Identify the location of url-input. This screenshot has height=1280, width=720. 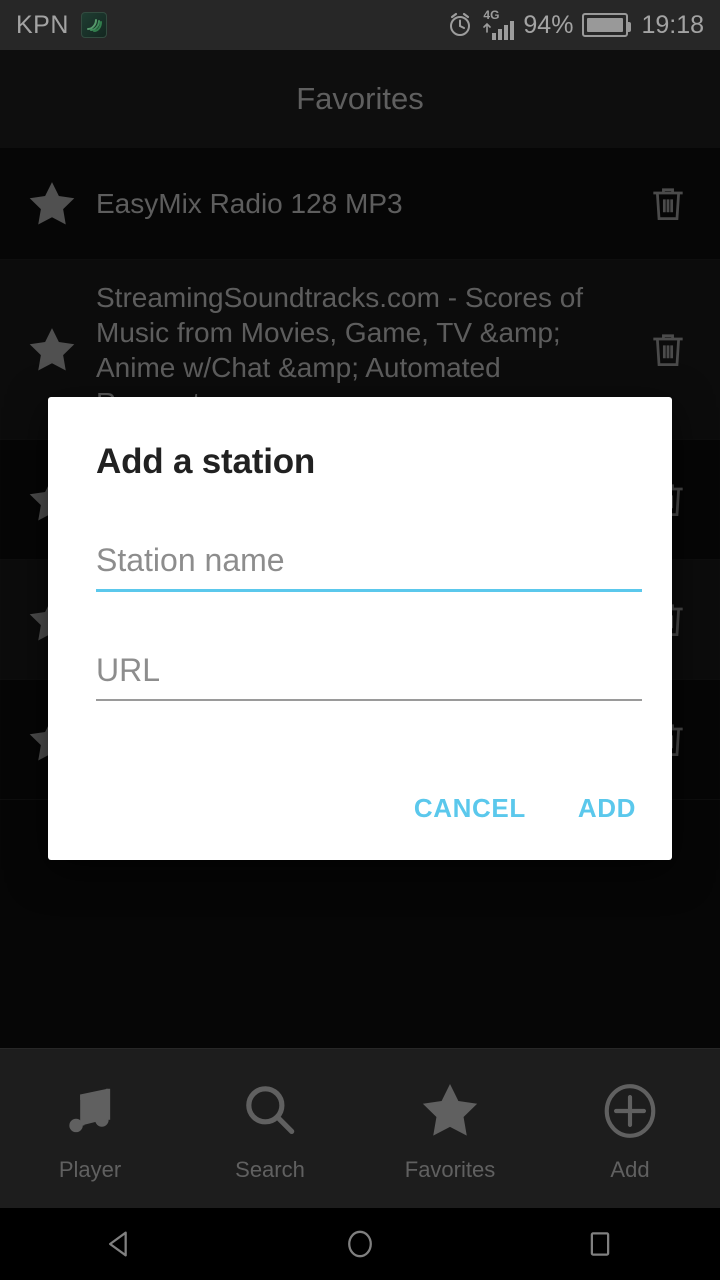
(369, 675).